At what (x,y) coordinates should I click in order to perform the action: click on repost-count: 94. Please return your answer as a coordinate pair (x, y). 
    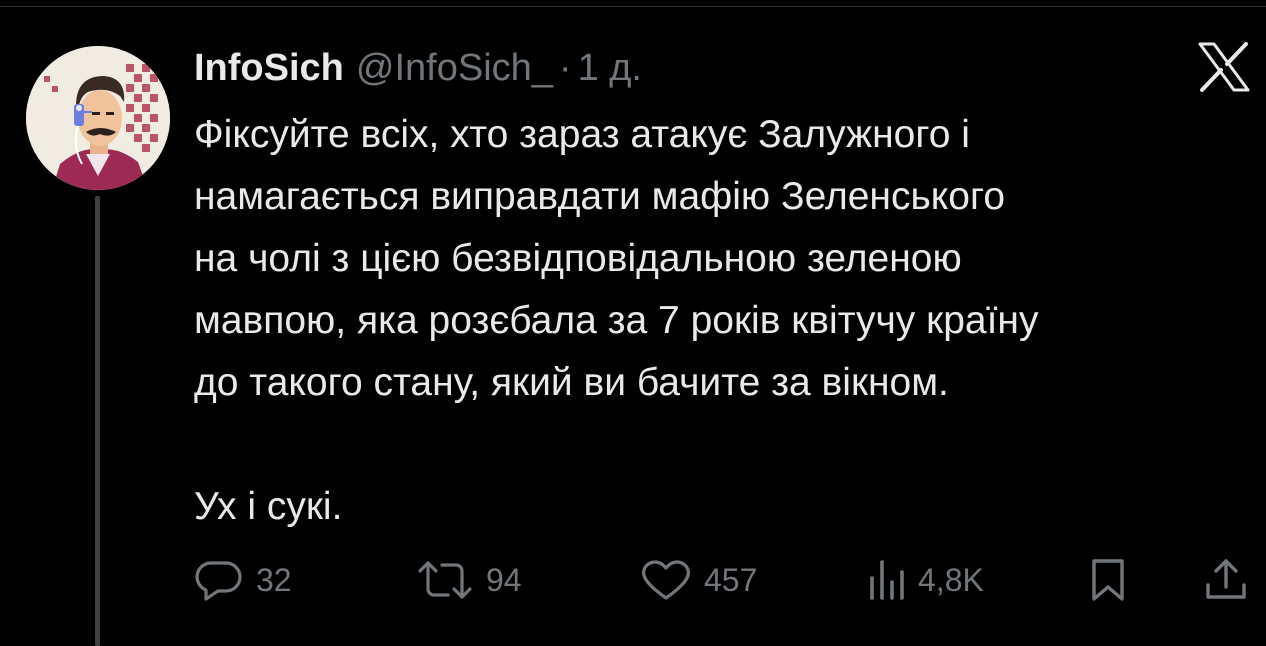
    Looking at the image, I should click on (504, 579).